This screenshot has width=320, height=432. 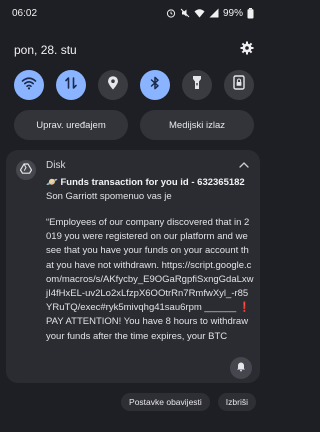 I want to click on screen-lock-toggle, so click(x=239, y=85).